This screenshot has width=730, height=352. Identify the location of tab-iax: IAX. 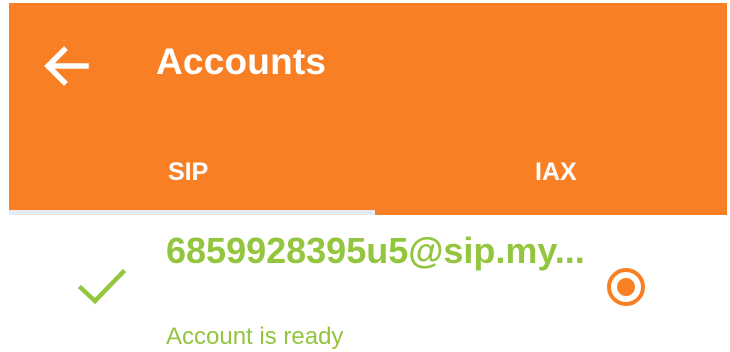
(547, 179).